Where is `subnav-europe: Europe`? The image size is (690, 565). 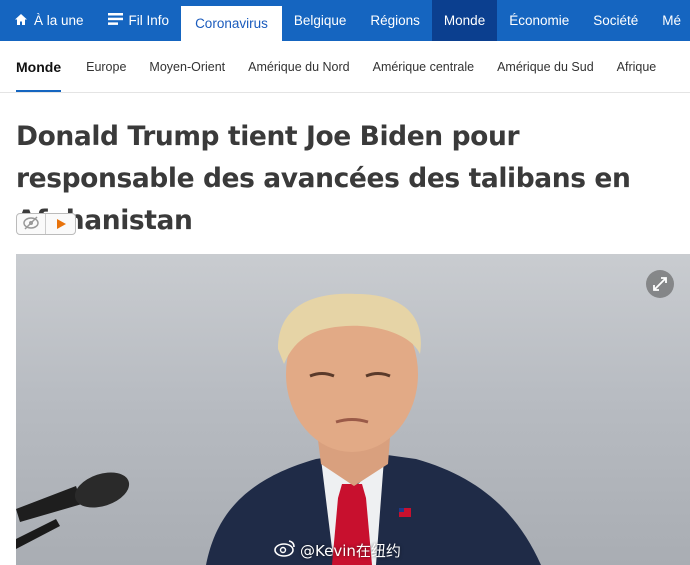
subnav-europe: Europe is located at coordinates (106, 66).